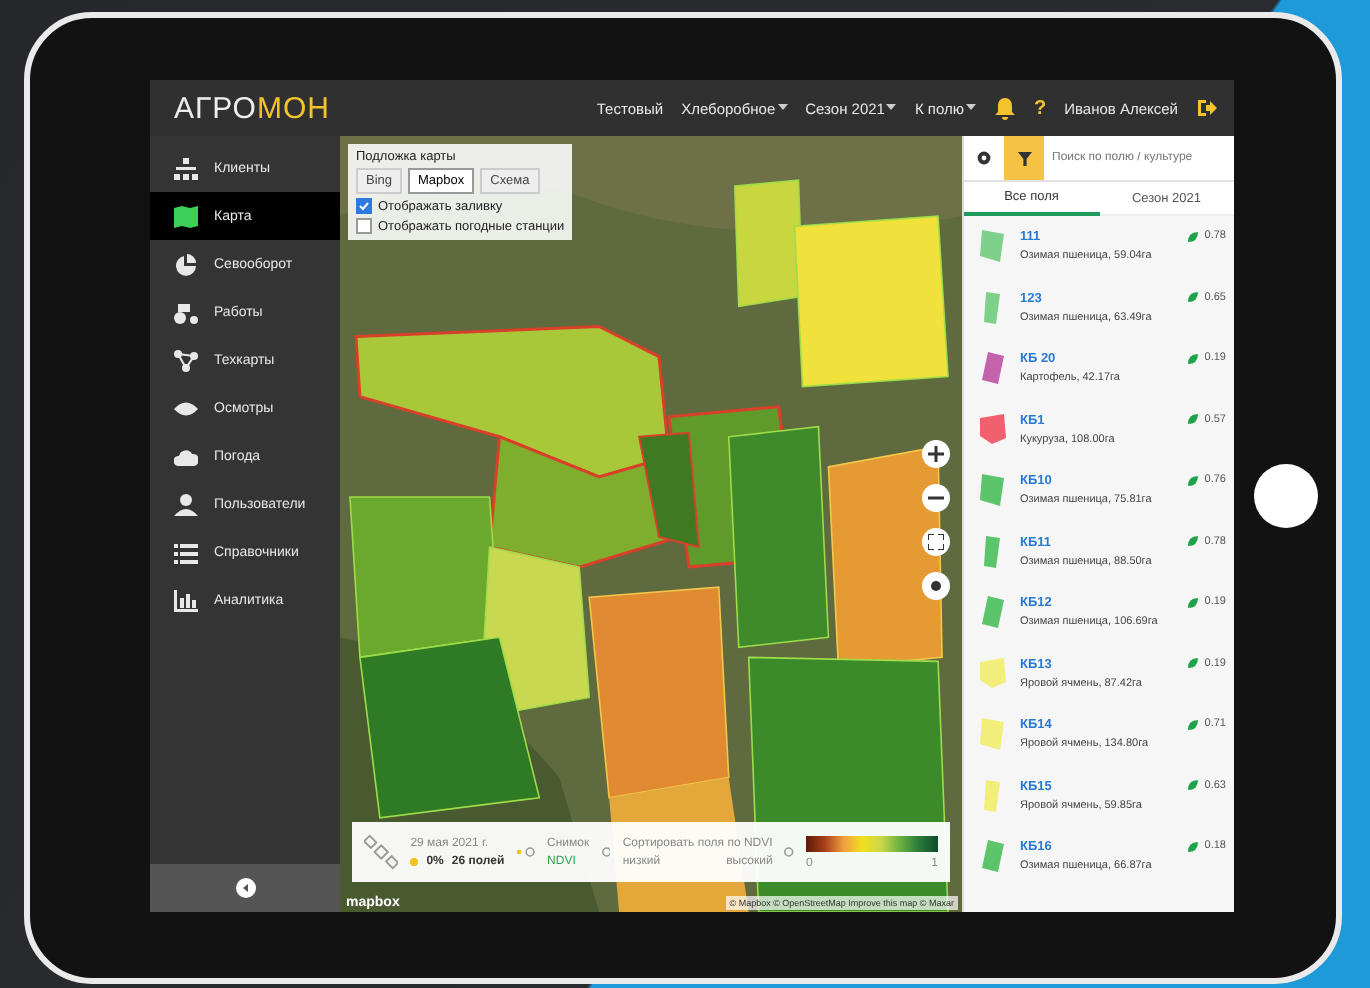 The width and height of the screenshot is (1370, 988). I want to click on list-icon, so click(186, 552).